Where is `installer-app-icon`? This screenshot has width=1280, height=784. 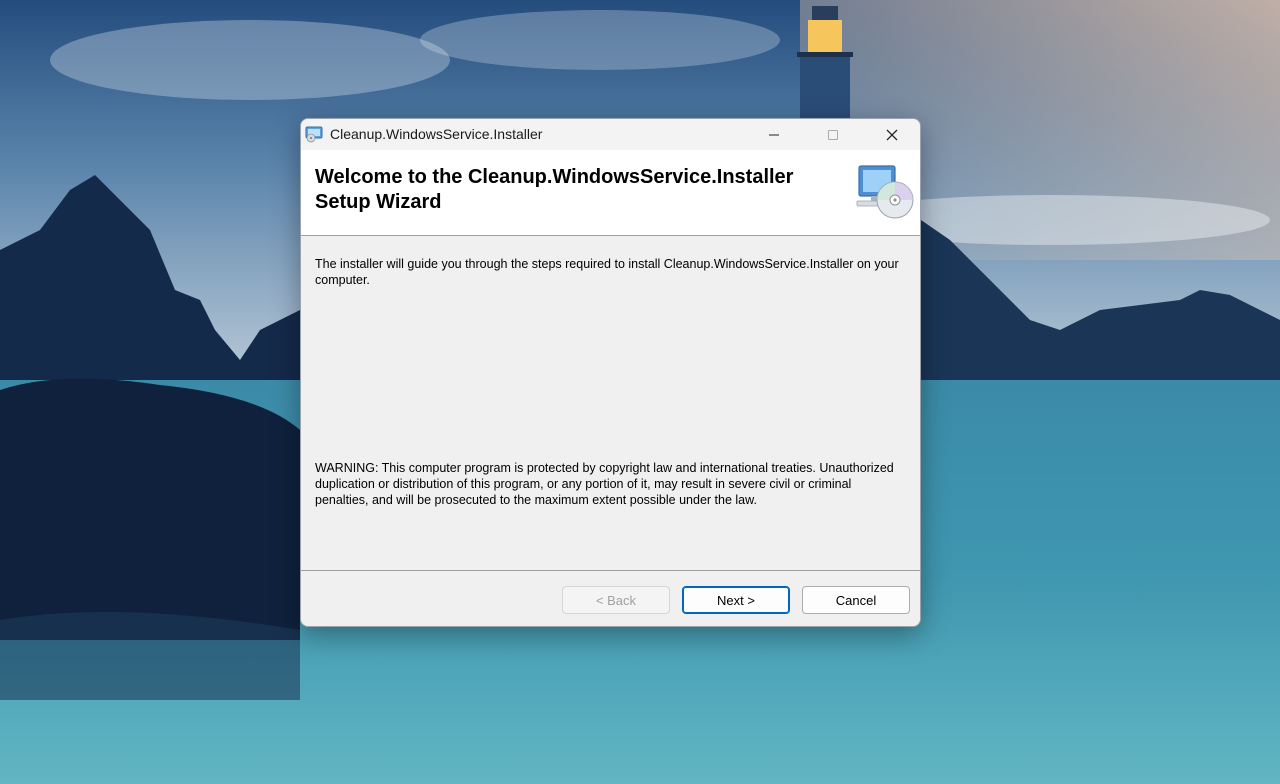 installer-app-icon is located at coordinates (314, 134).